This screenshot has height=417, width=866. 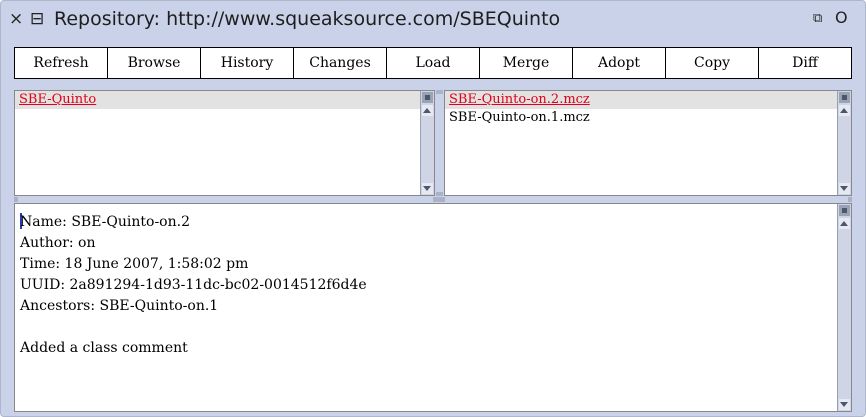 What do you see at coordinates (426, 327) in the screenshot?
I see `info-blank-line` at bounding box center [426, 327].